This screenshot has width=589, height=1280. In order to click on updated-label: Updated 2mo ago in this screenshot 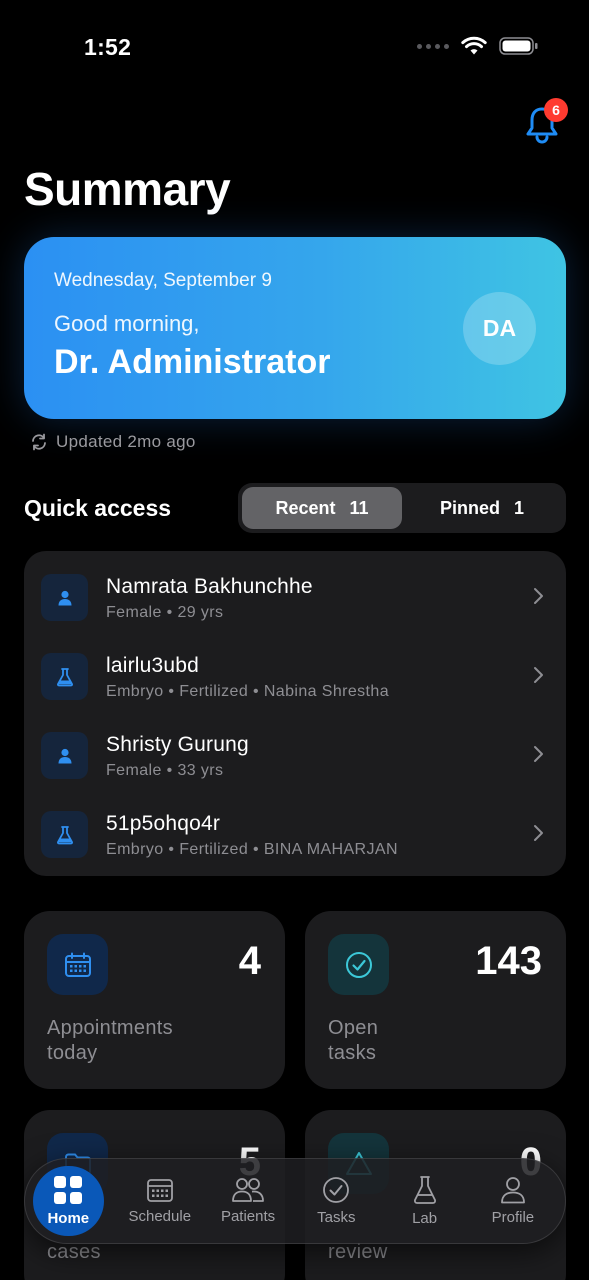, I will do `click(126, 441)`.